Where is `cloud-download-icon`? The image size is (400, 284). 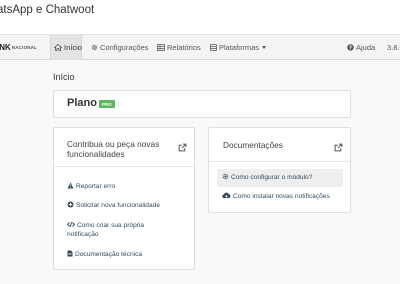
cloud-download-icon is located at coordinates (227, 196).